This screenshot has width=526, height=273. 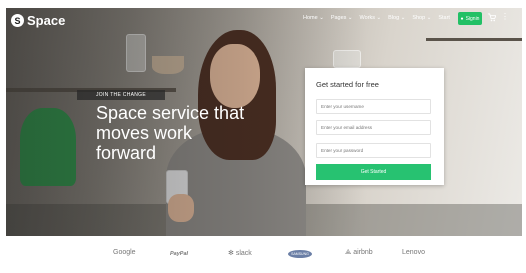 I want to click on slack-logo: ✻ slack, so click(x=240, y=253).